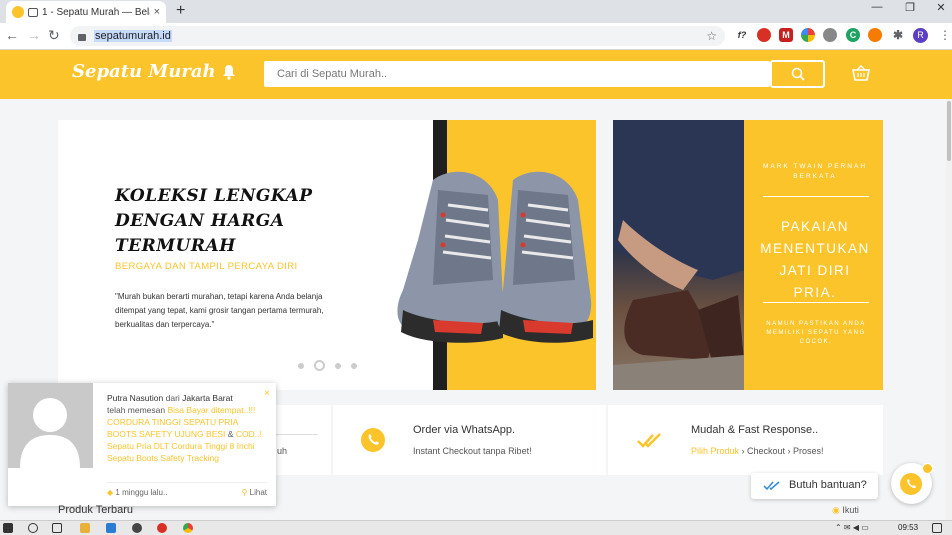  What do you see at coordinates (755, 430) in the screenshot?
I see `feature-3-title: Mudah & Fast Response..` at bounding box center [755, 430].